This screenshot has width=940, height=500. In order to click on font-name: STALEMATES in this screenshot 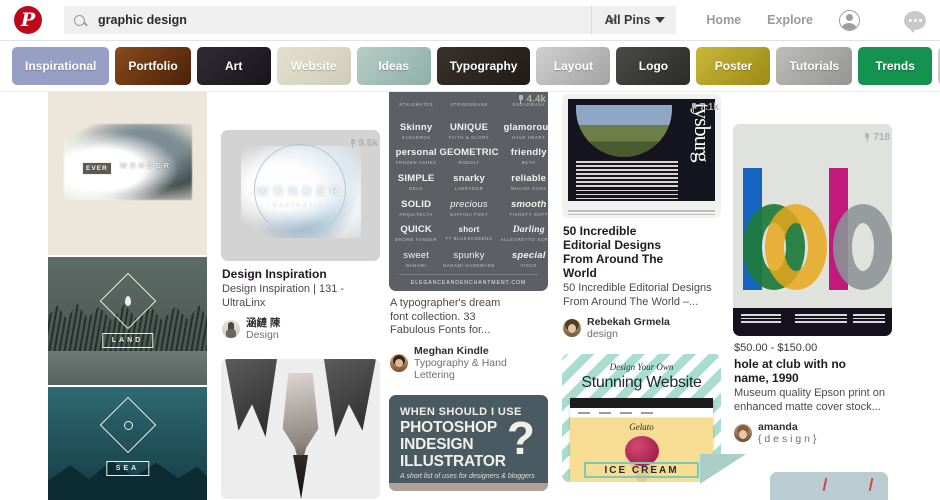, I will do `click(416, 105)`.